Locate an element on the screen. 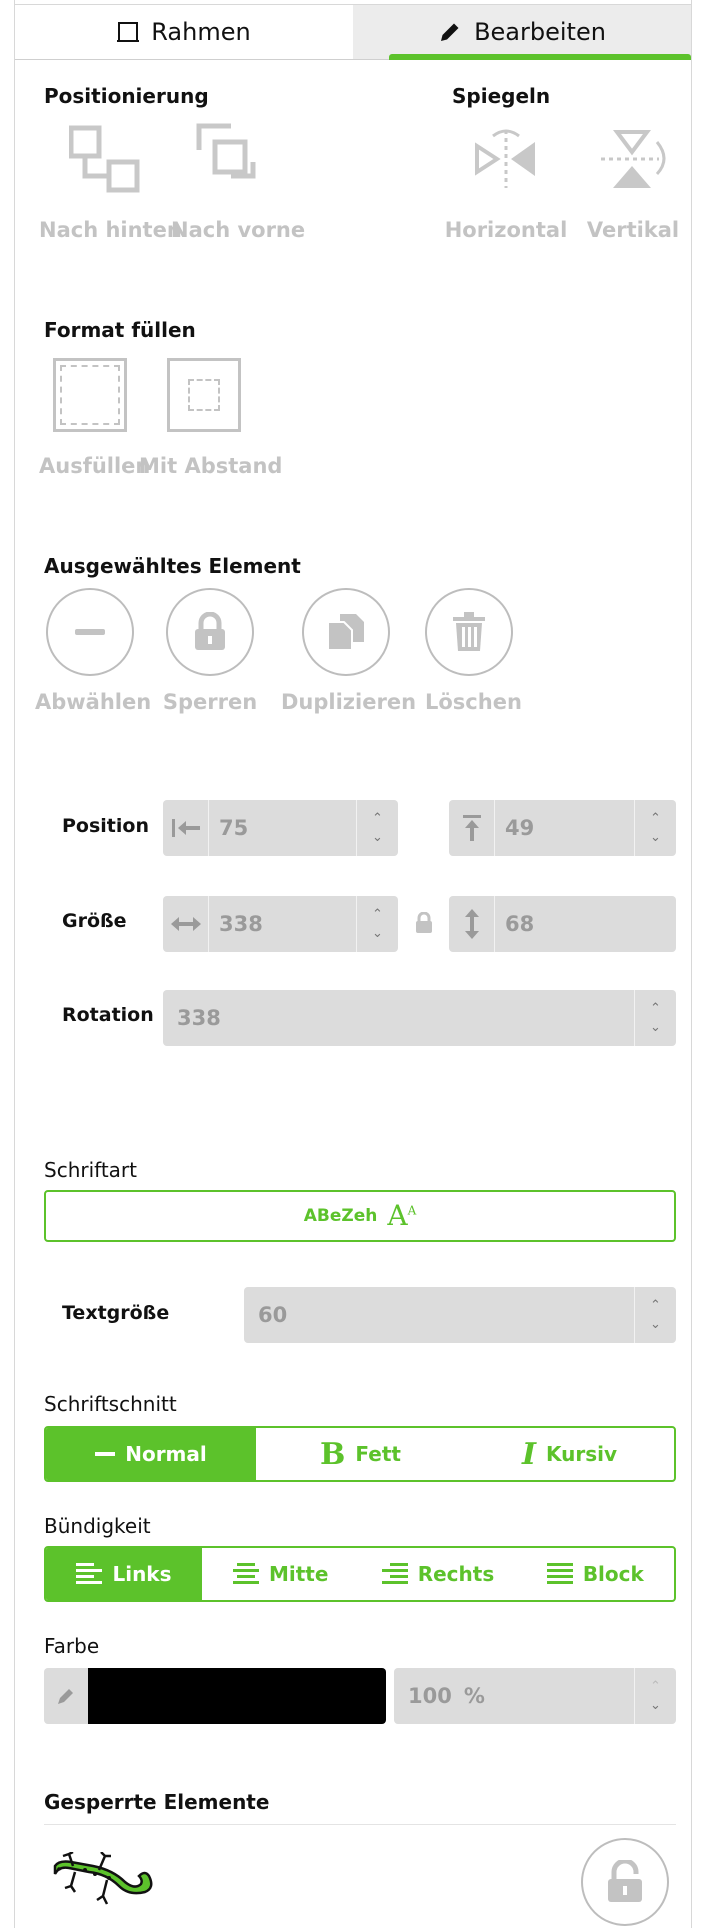 The image size is (706, 1928). width-field: 338 ⌃ ⌄ is located at coordinates (280, 924).